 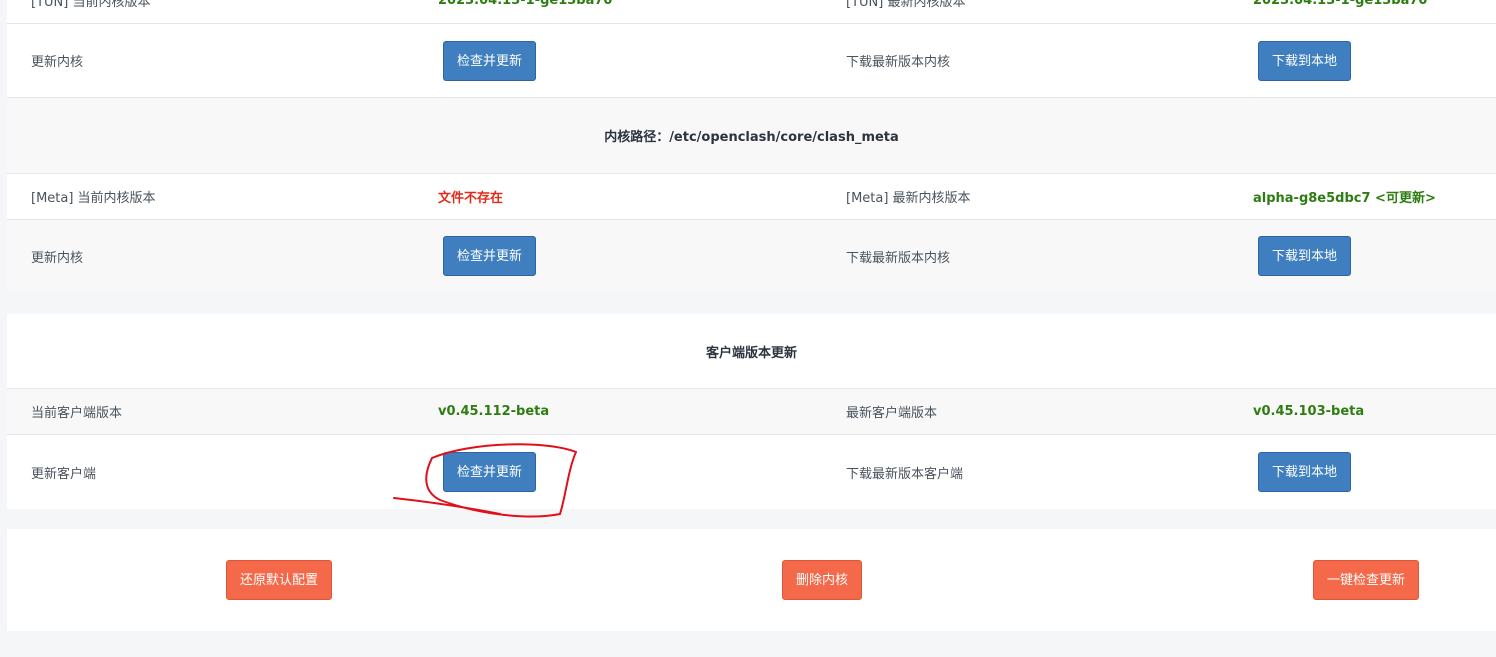 I want to click on one-click-check-update-button: 一键检查更新, so click(x=1365, y=580).